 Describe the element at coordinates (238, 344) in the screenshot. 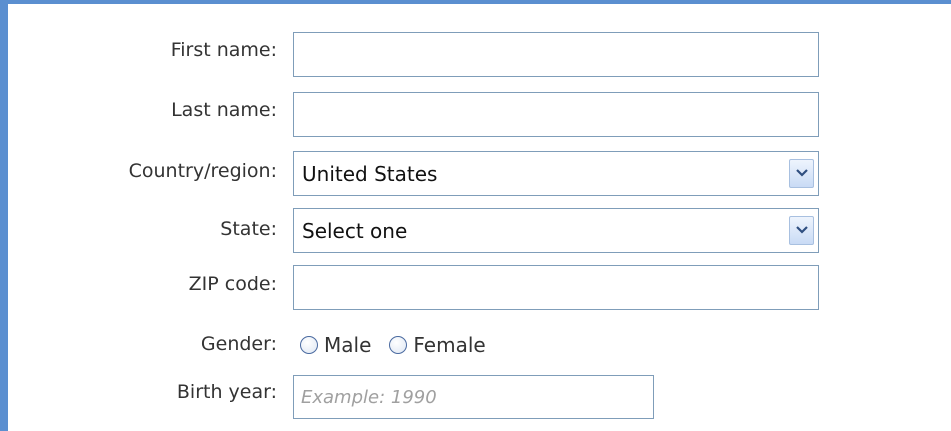

I see `gender-label: Gender:` at that location.